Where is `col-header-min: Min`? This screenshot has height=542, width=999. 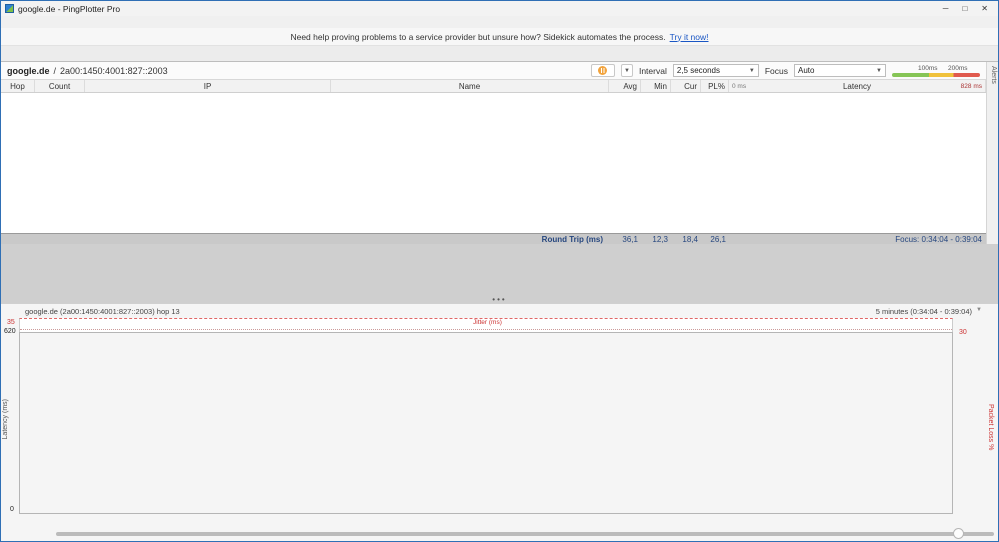 col-header-min: Min is located at coordinates (656, 86).